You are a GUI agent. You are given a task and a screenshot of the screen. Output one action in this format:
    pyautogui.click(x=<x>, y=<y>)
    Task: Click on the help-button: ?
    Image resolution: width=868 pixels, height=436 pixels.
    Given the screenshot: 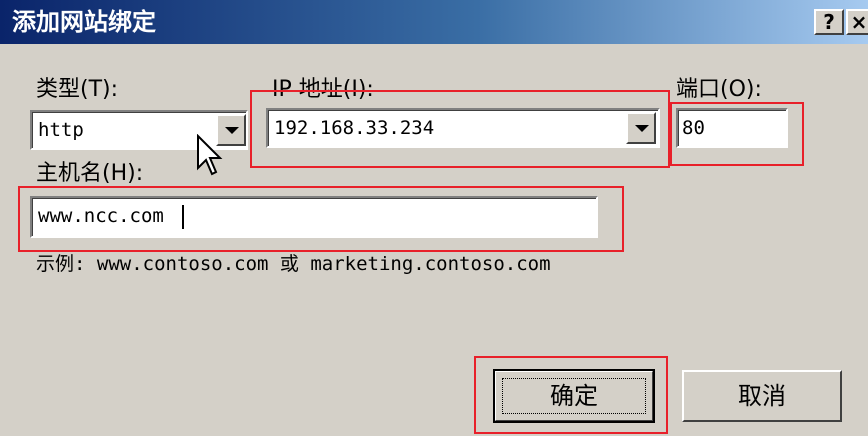 What is the action you would take?
    pyautogui.click(x=829, y=22)
    